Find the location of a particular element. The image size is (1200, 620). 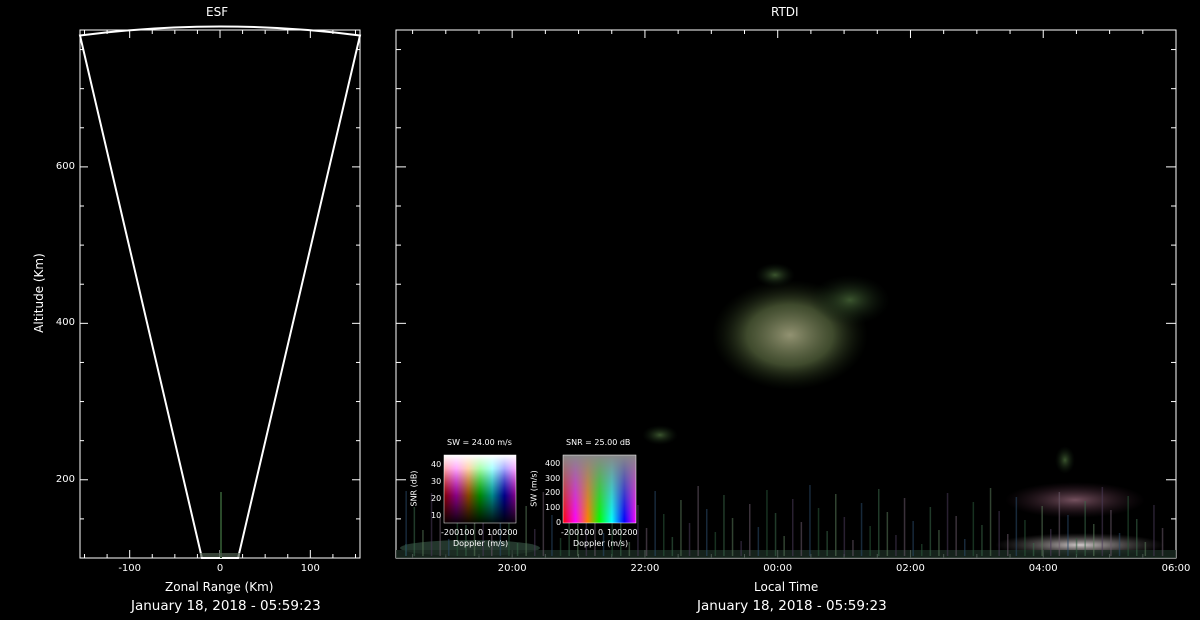

snr-legend-ytick: 200 is located at coordinates (553, 492).